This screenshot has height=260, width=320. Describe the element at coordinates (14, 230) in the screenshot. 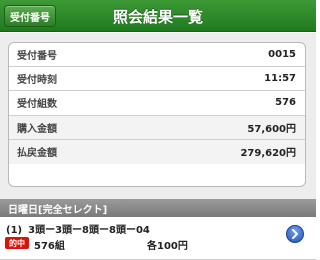

I see `bet-number: (1)` at that location.